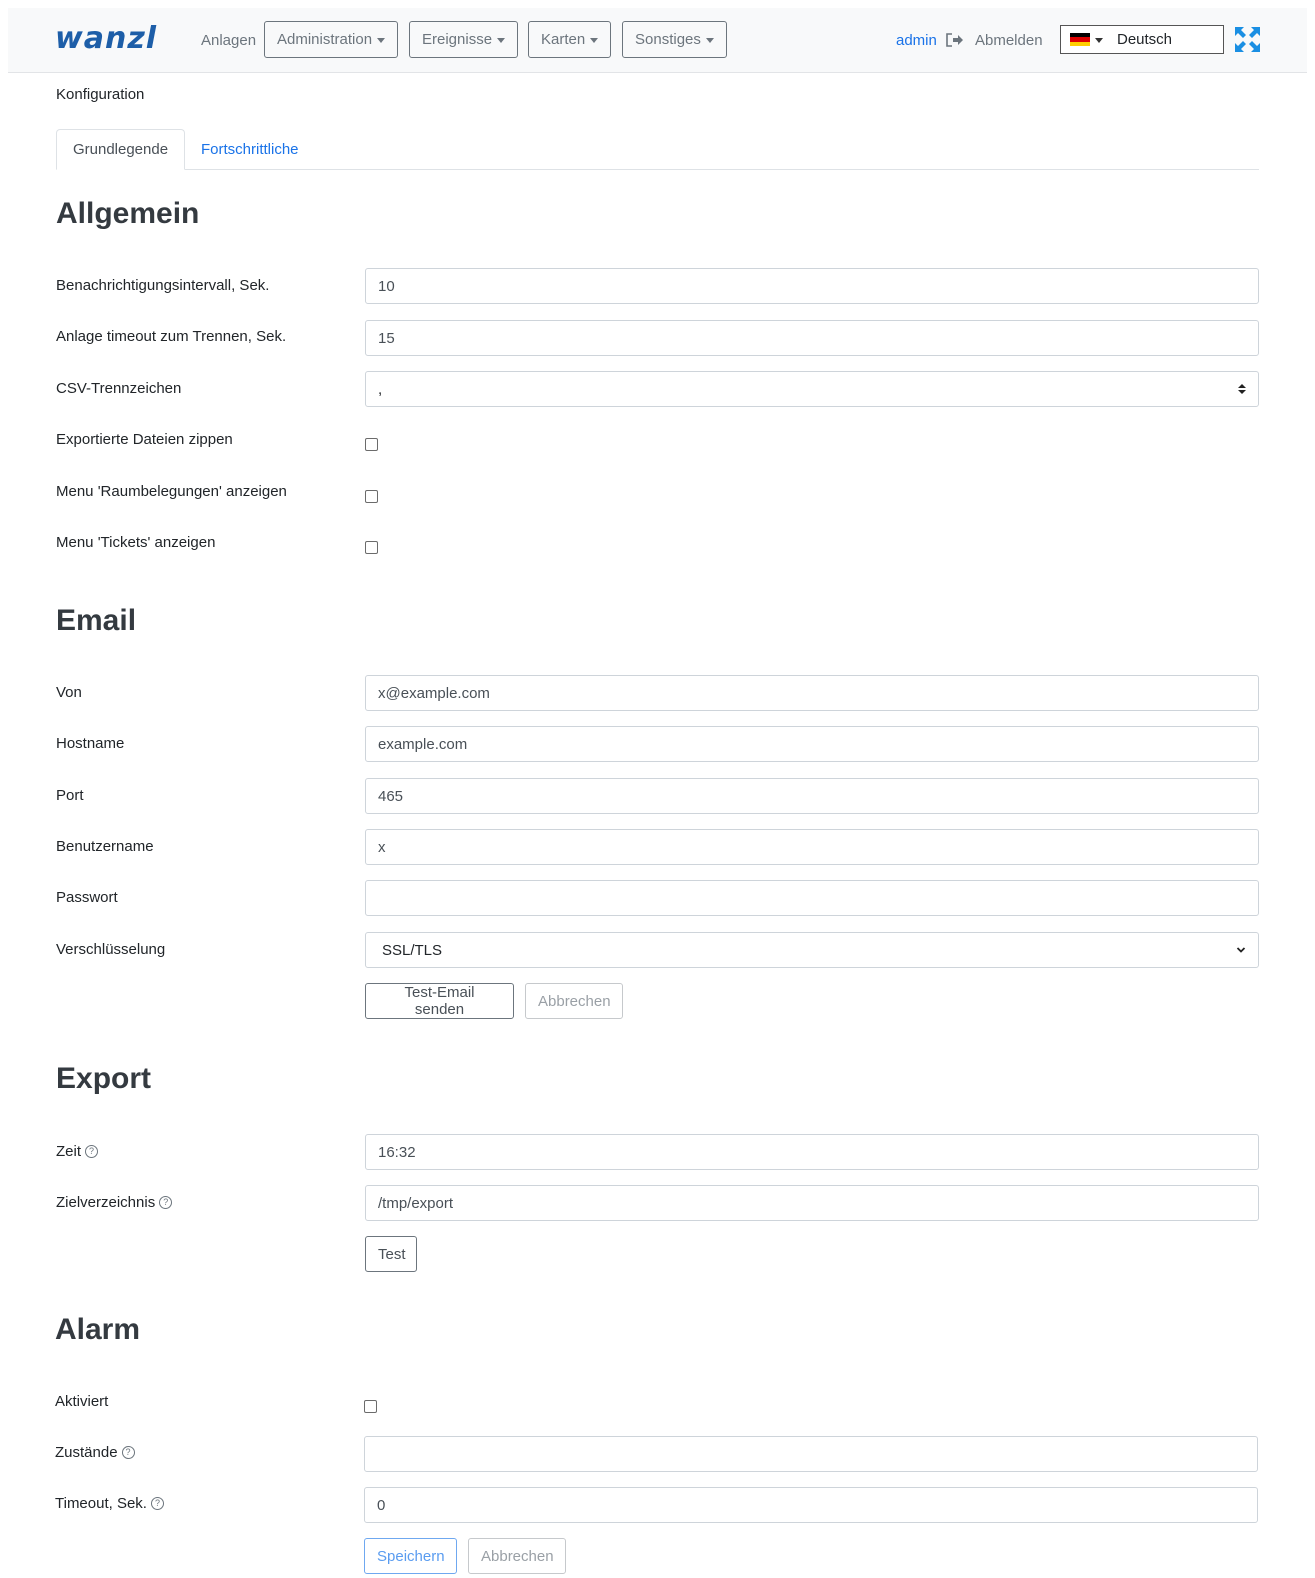  What do you see at coordinates (371, 496) in the screenshot?
I see `show-raumbelegungen-checkbox` at bounding box center [371, 496].